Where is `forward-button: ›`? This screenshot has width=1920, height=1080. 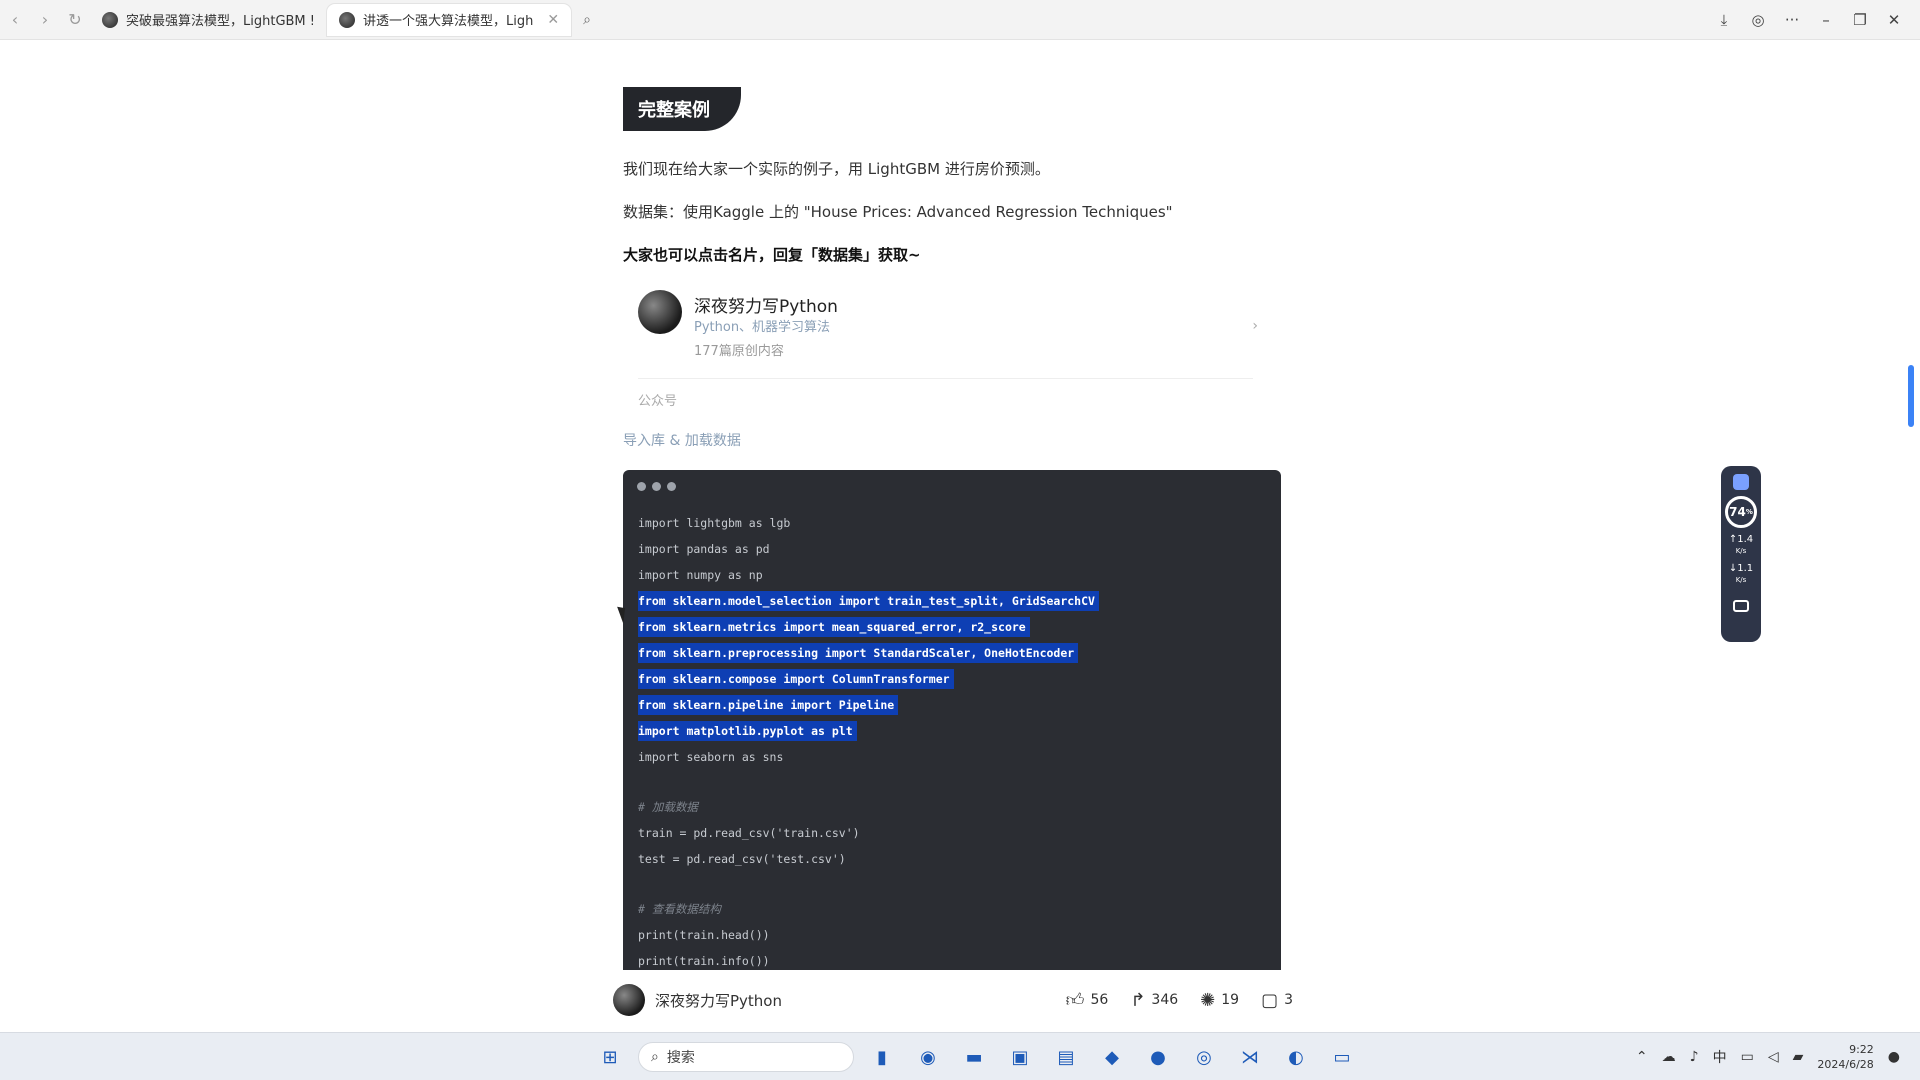
forward-button: › is located at coordinates (45, 20).